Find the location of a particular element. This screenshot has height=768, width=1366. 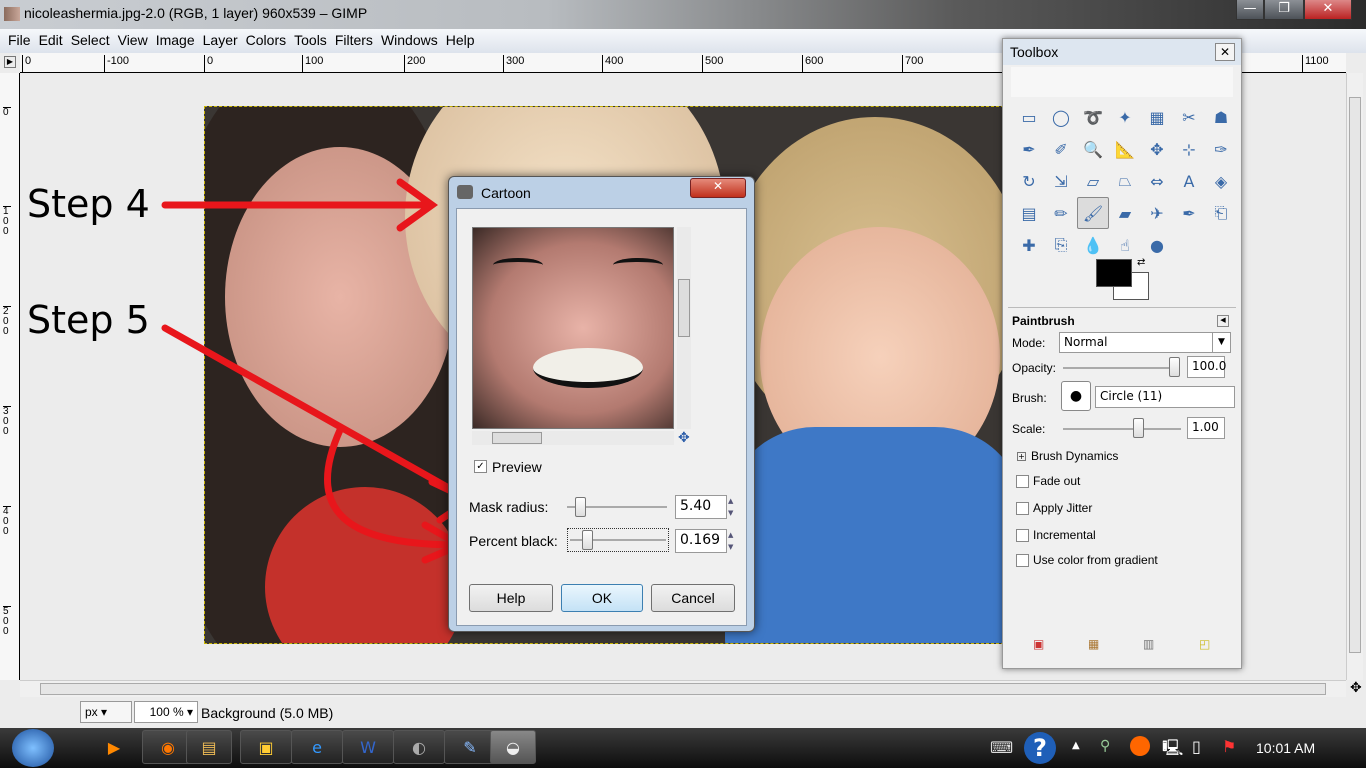

preview-vscrollbar is located at coordinates (684, 328).